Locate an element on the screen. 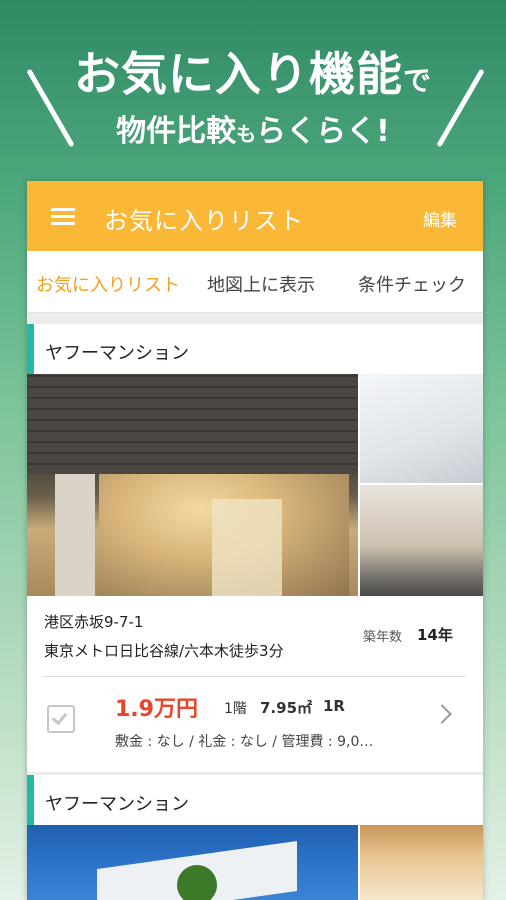  tab-favorites: お気に入りリスト is located at coordinates (108, 284).